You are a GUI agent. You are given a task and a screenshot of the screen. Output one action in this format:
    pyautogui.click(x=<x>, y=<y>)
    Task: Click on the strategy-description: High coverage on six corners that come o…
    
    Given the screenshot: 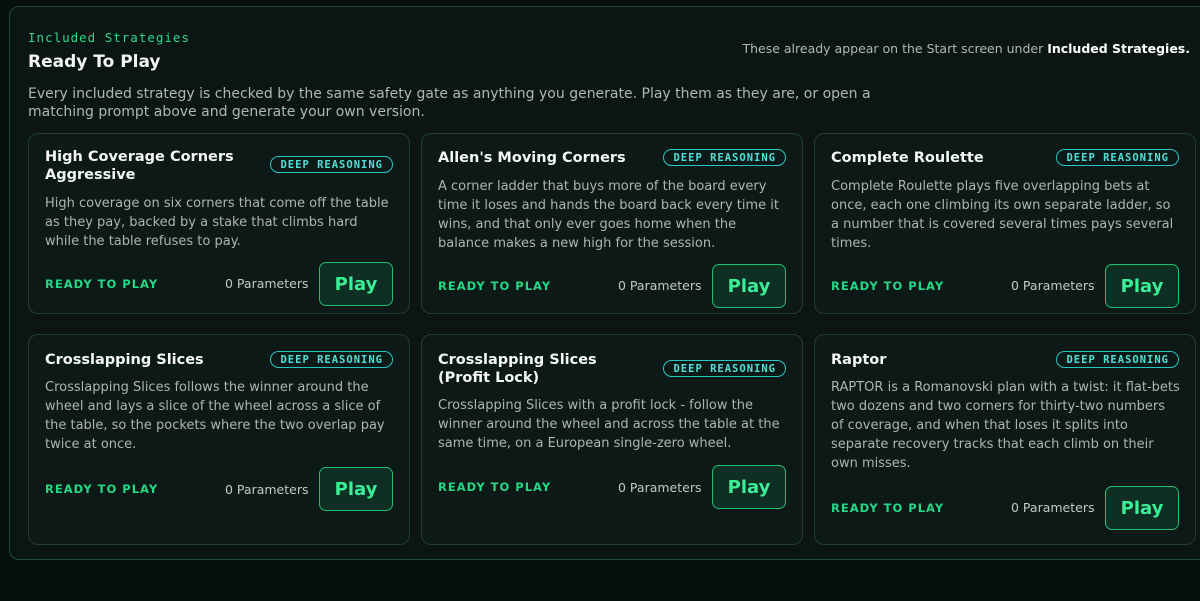 What is the action you would take?
    pyautogui.click(x=217, y=222)
    